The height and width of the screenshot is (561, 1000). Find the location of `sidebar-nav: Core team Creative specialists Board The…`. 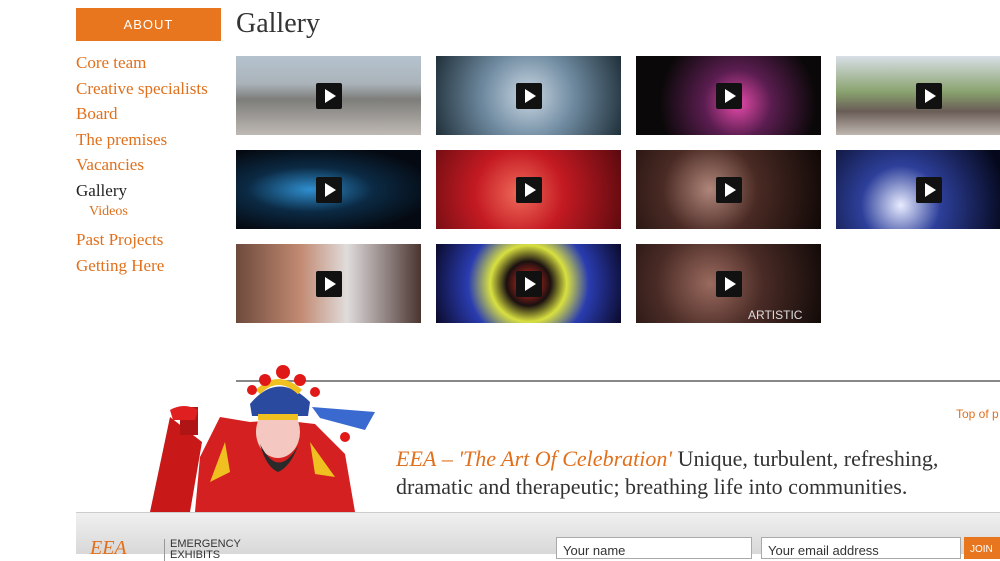

sidebar-nav: Core team Creative specialists Board The… is located at coordinates (148, 164).